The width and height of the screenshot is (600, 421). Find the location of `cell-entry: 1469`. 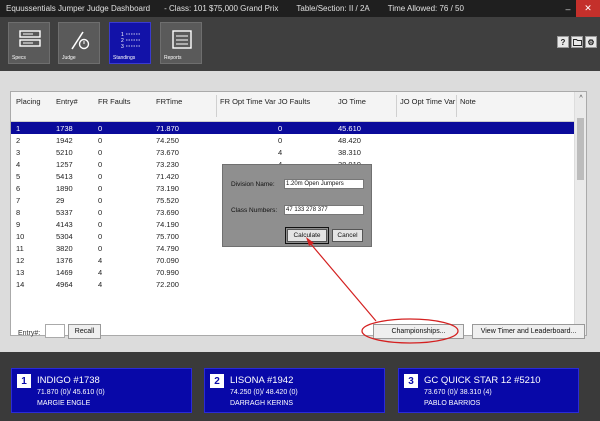

cell-entry: 1469 is located at coordinates (64, 272).